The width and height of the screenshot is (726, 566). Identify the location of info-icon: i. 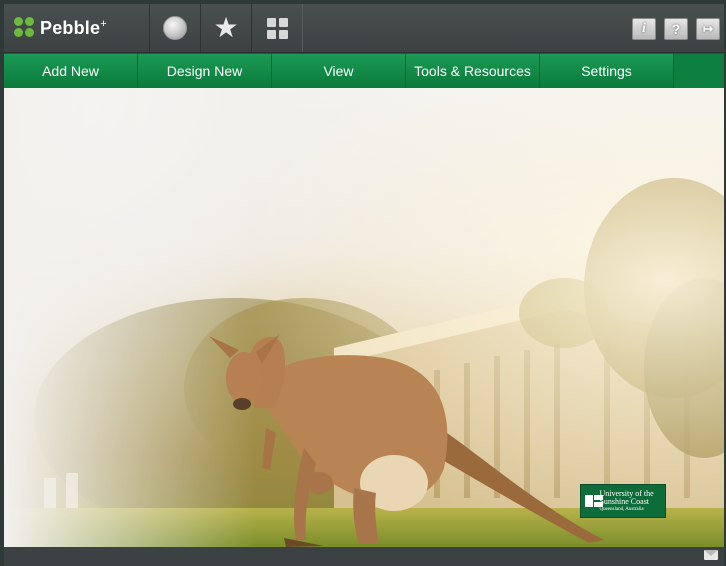
(644, 28).